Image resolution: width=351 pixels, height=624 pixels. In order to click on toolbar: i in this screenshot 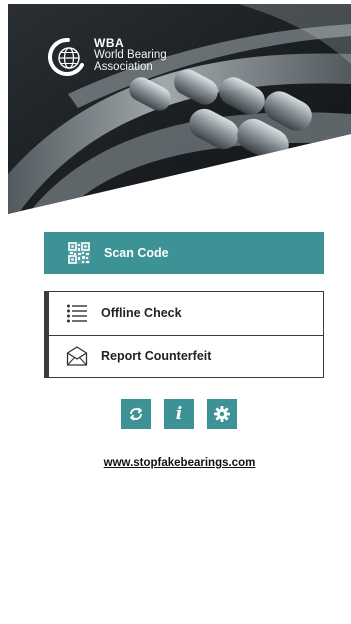, I will do `click(179, 414)`.